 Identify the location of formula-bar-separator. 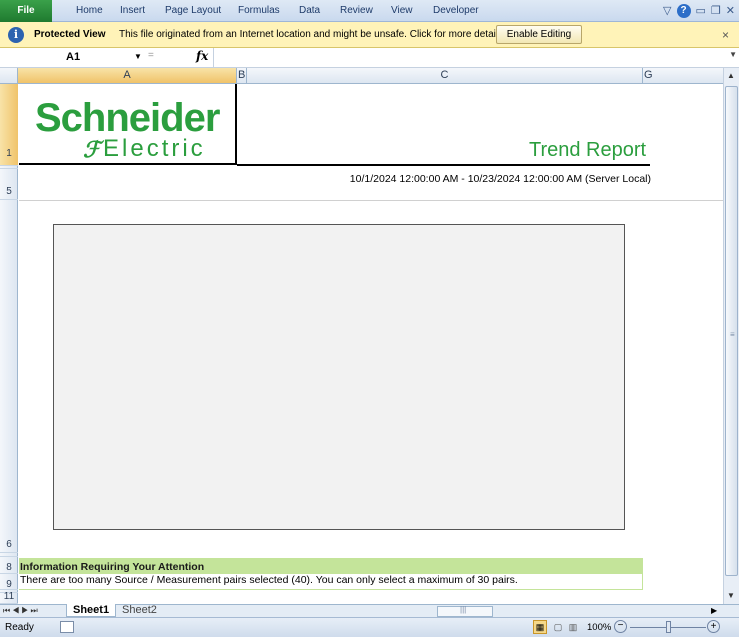
(213, 58).